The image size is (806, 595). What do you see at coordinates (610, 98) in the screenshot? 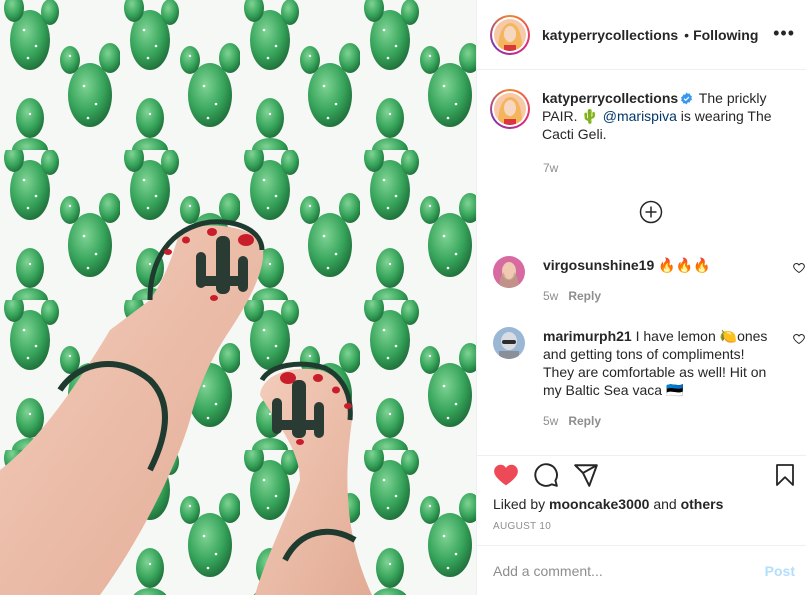
I see `caption-username: katyperrycollections` at bounding box center [610, 98].